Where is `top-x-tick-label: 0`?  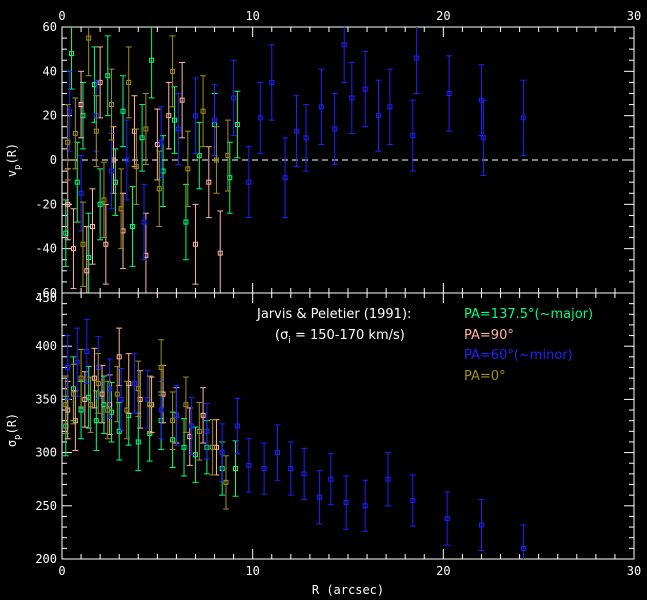 top-x-tick-label: 0 is located at coordinates (61, 16).